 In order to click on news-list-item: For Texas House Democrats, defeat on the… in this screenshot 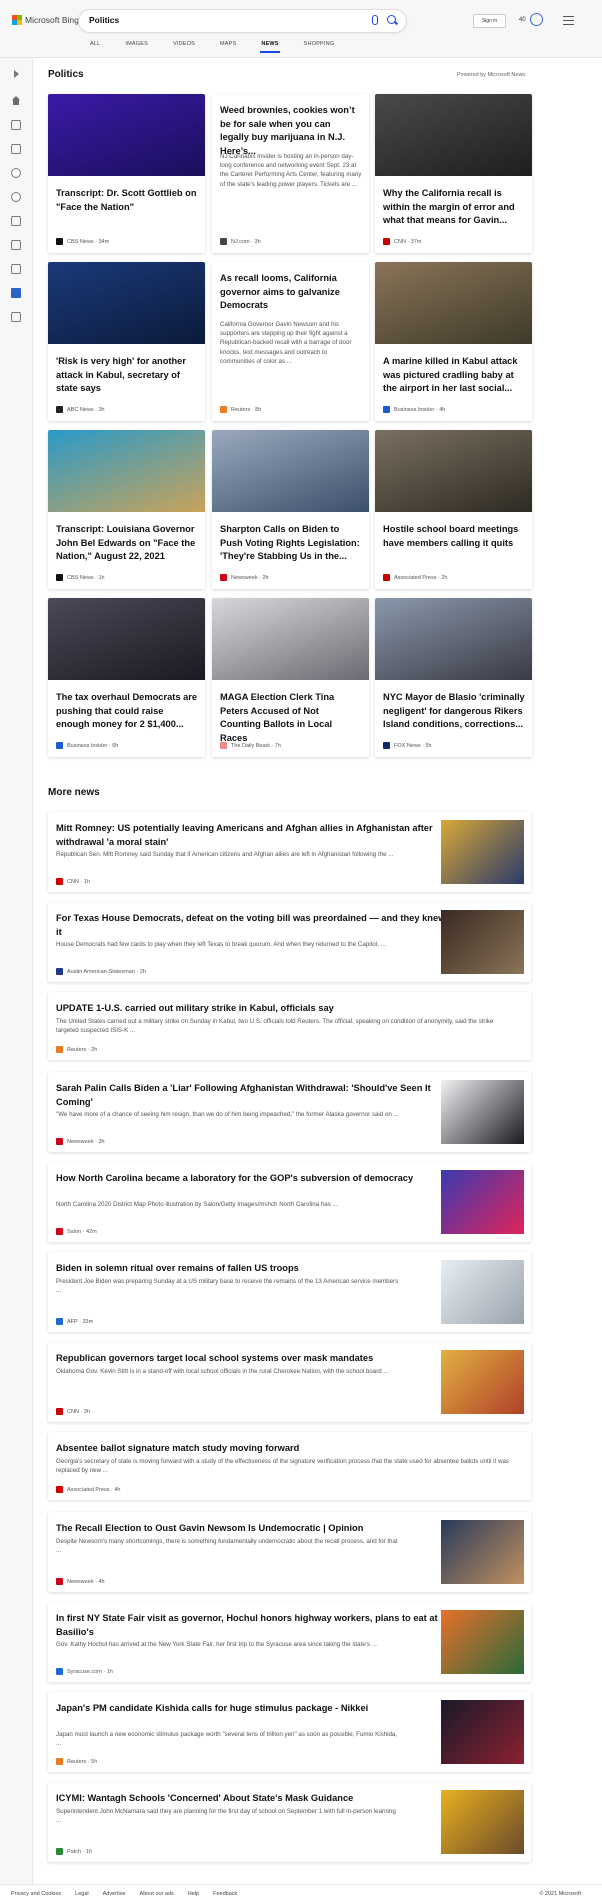, I will do `click(289, 942)`.